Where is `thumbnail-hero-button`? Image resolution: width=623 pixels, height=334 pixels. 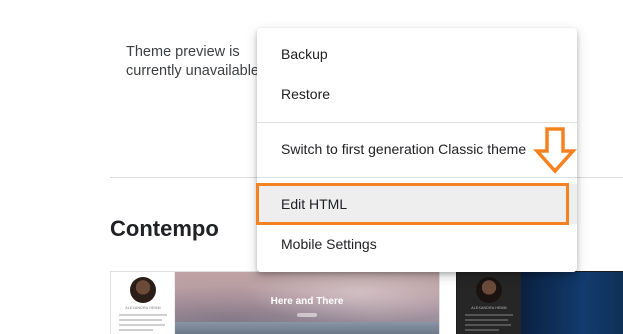
thumbnail-hero-button is located at coordinates (307, 315).